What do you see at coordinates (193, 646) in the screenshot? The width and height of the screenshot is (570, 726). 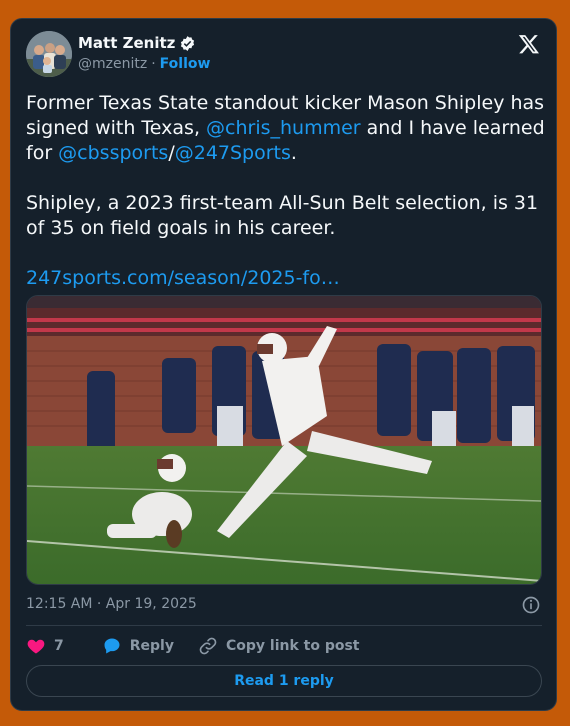 I see `tweet-actions: 7 Reply Copy link to post` at bounding box center [193, 646].